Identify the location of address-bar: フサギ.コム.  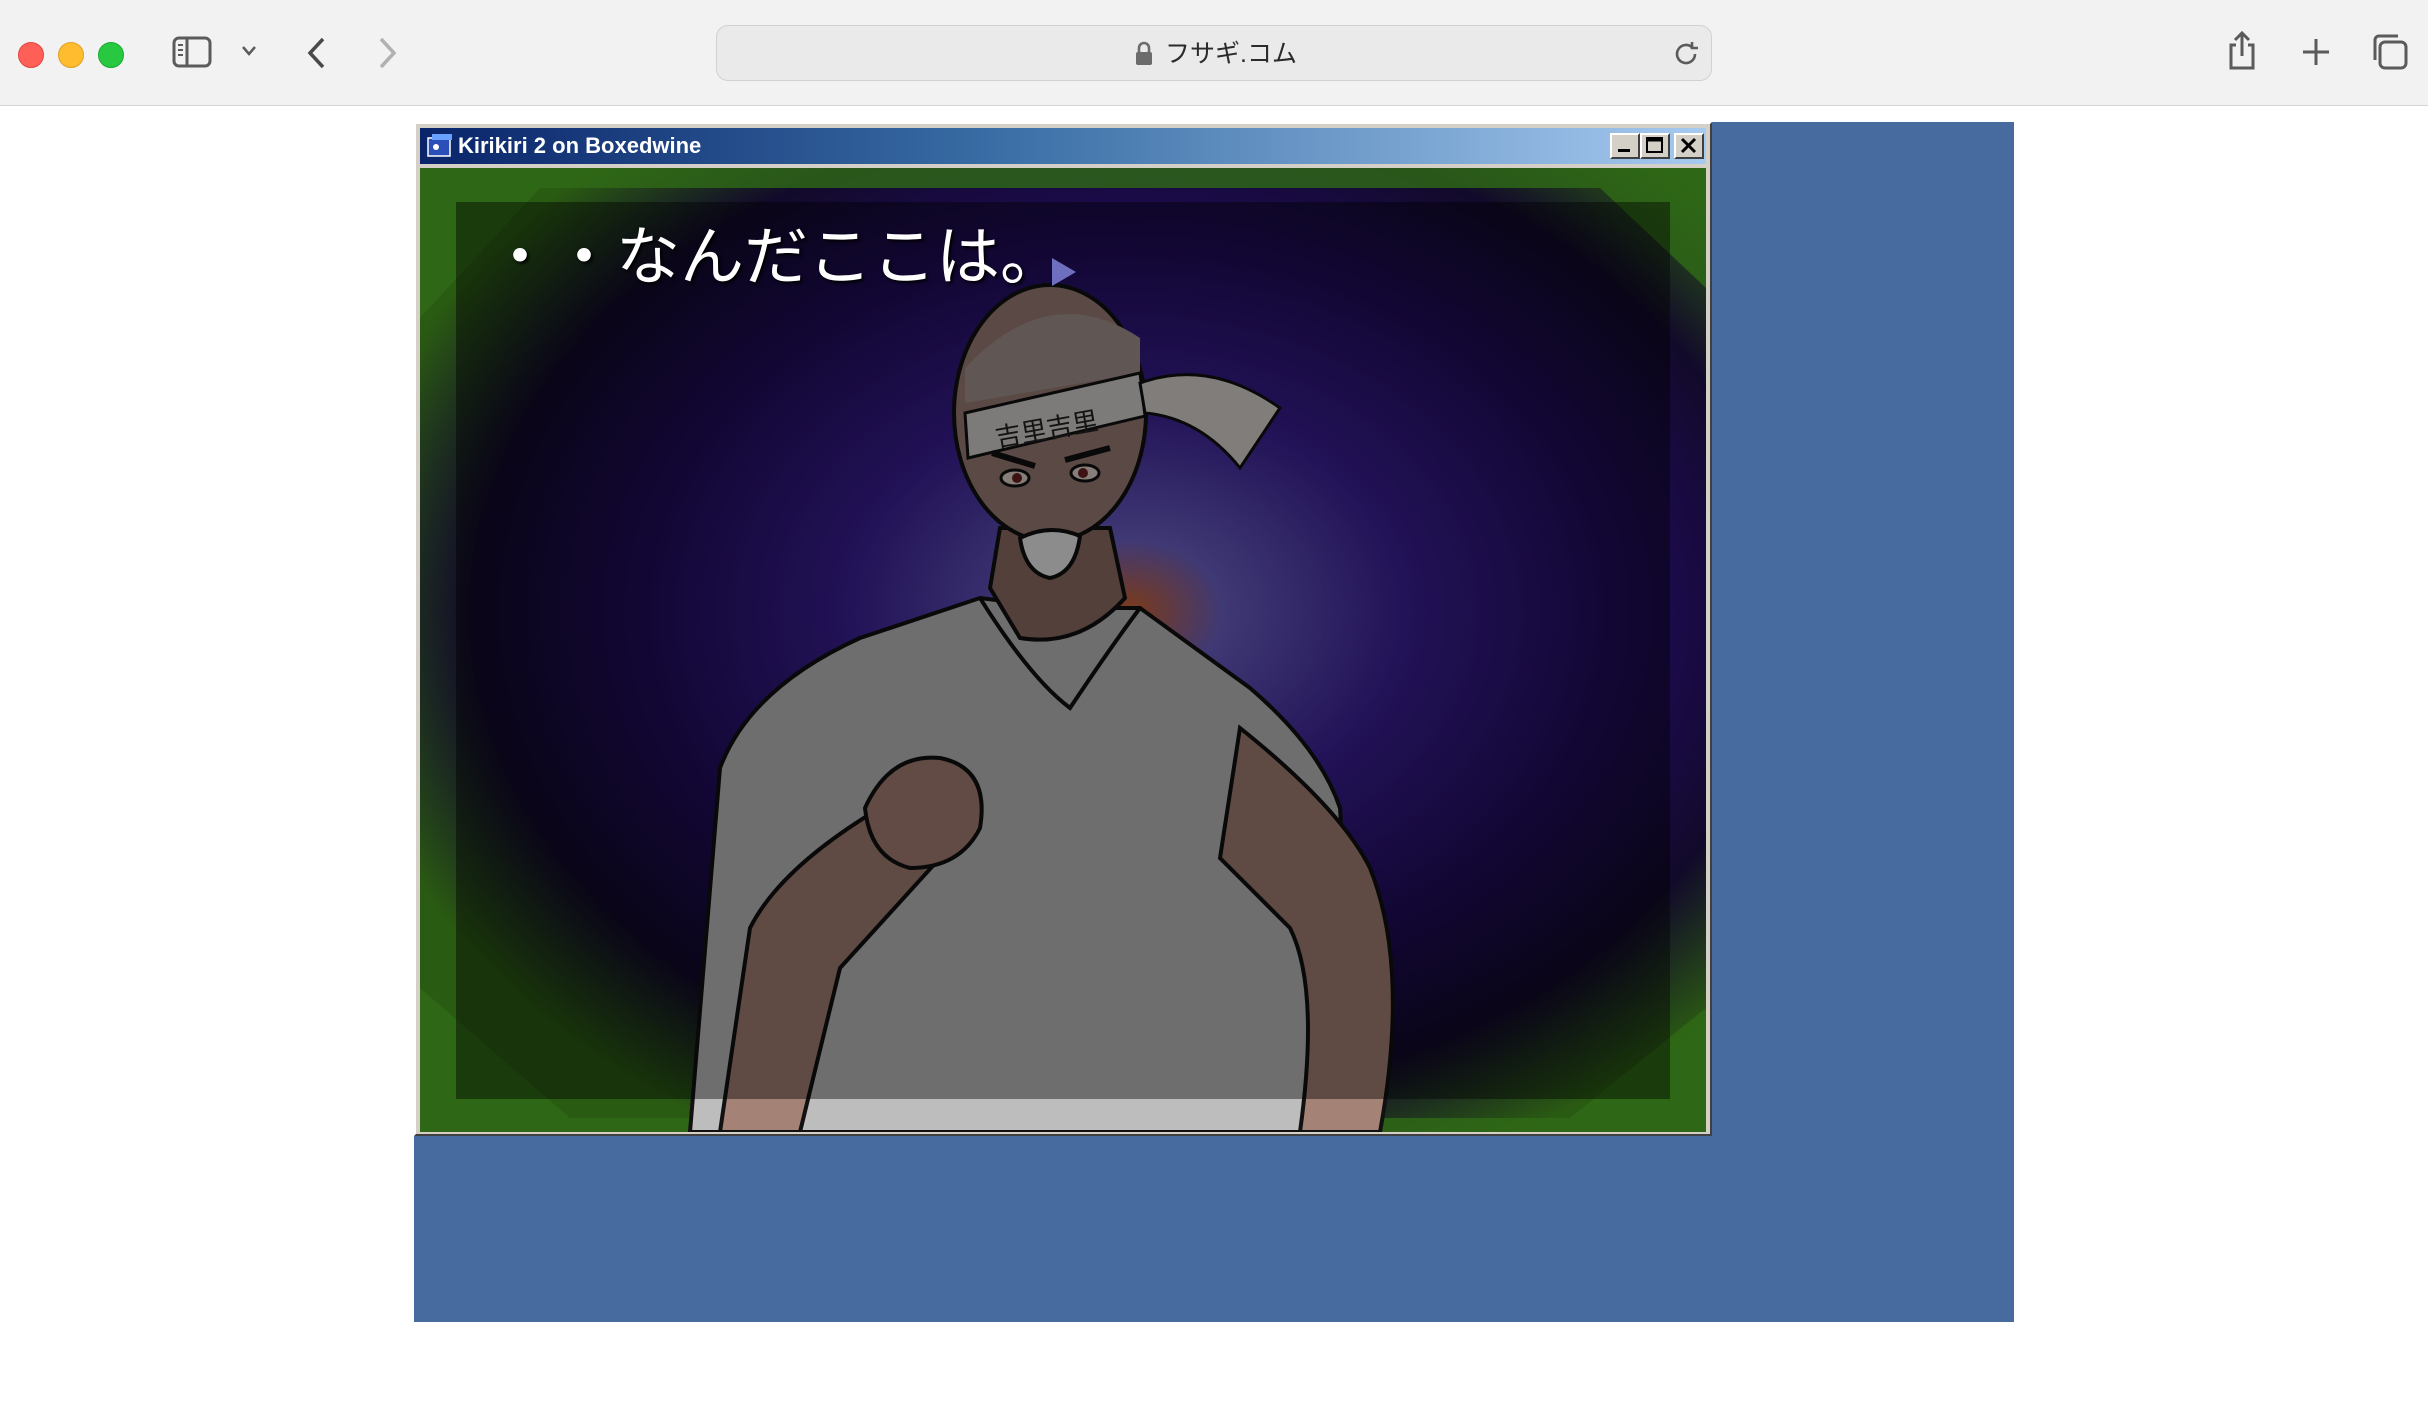
(1214, 53).